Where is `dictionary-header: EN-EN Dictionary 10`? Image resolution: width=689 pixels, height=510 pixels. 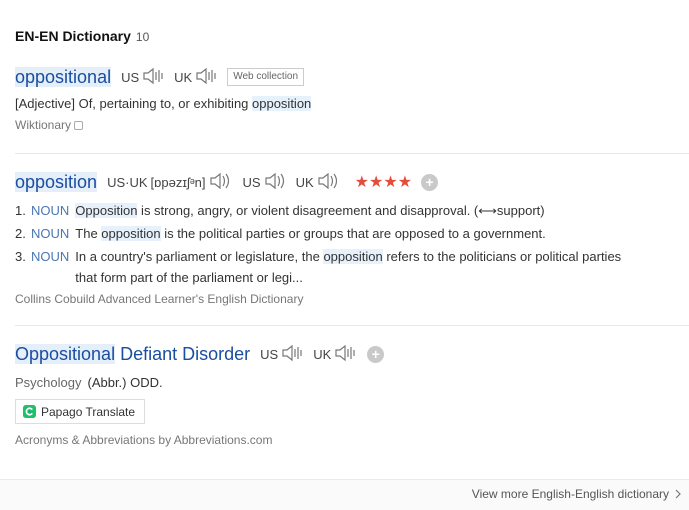 dictionary-header: EN-EN Dictionary 10 is located at coordinates (82, 36).